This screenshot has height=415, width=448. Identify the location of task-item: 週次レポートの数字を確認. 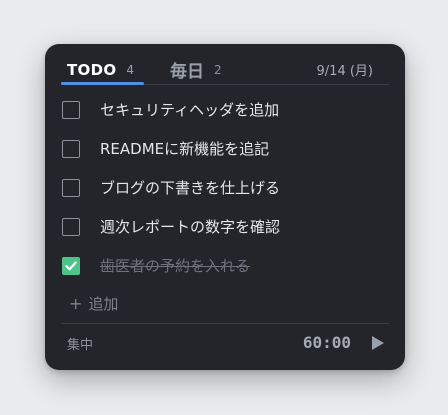
(225, 226).